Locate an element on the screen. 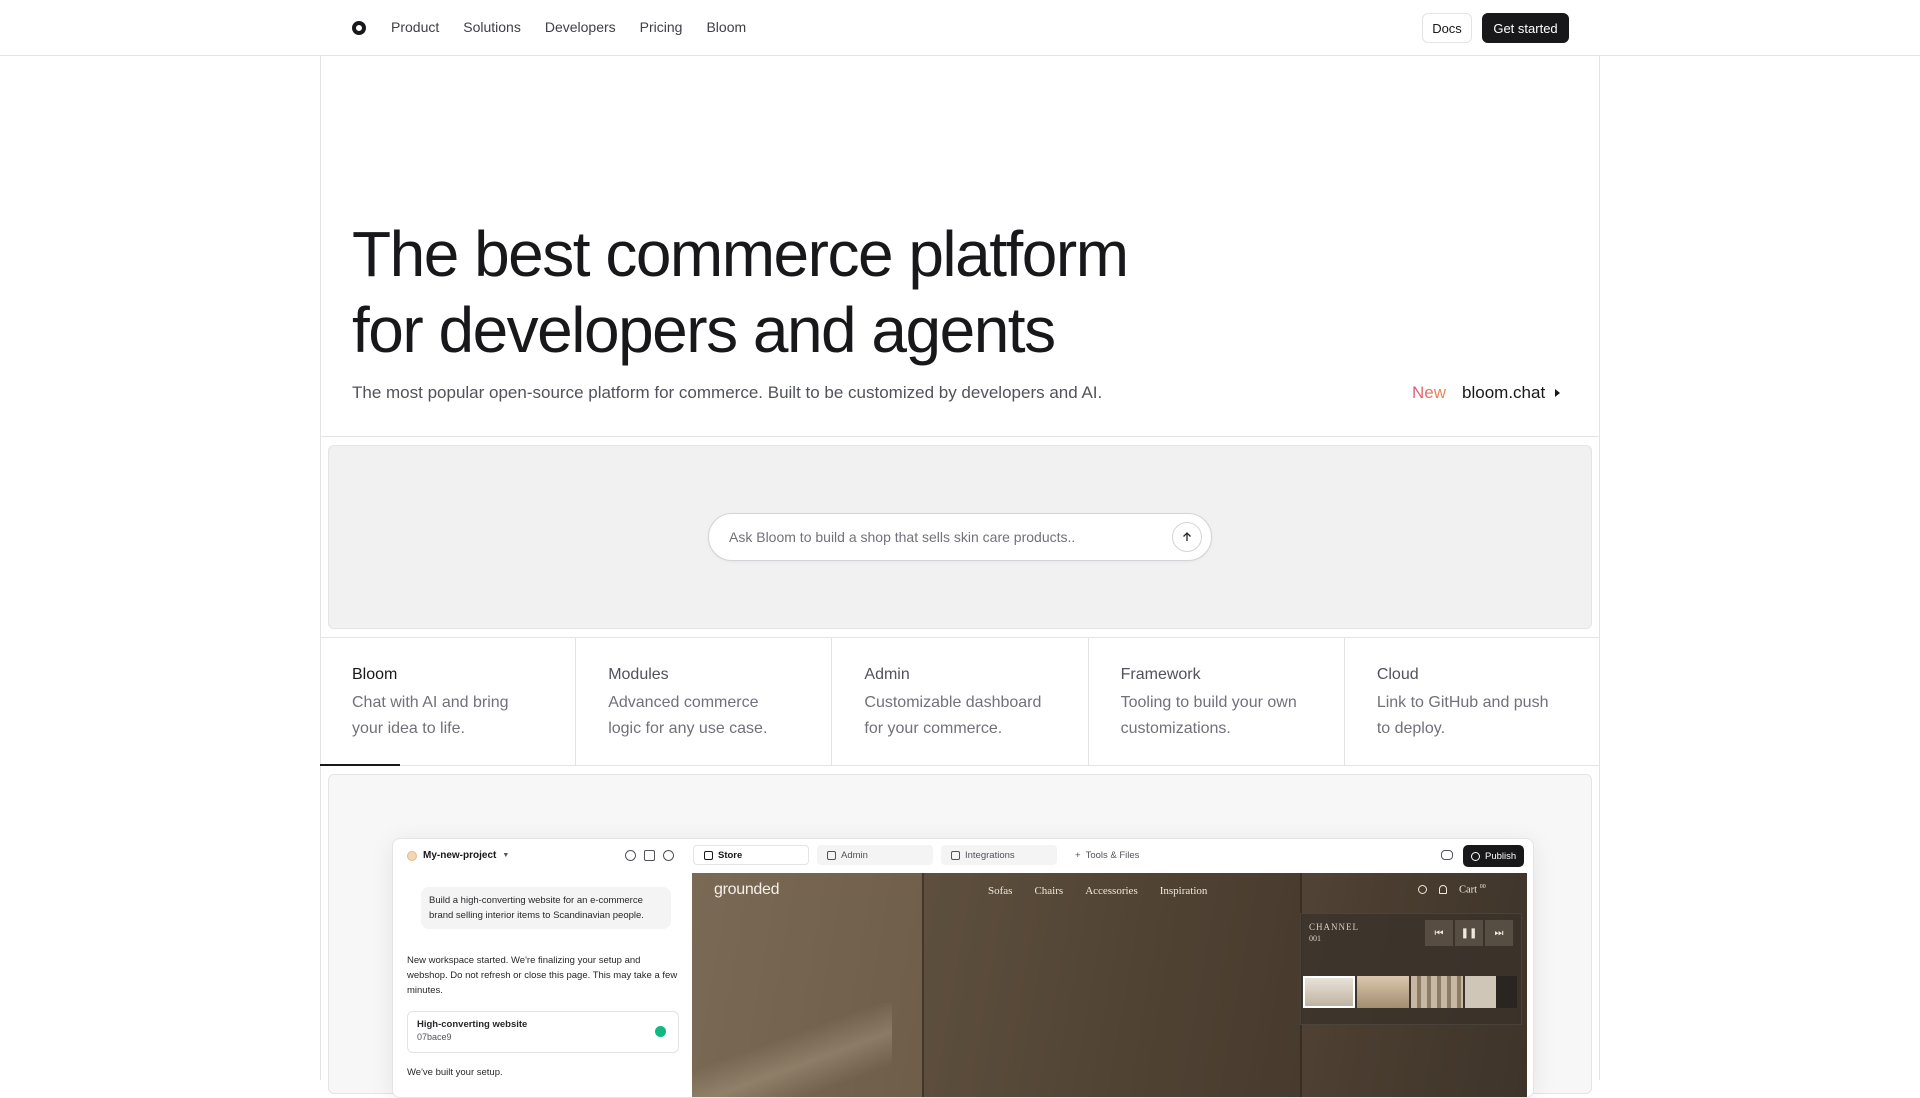 This screenshot has width=1920, height=1098. tab-desc: Tooling to build your own customizations. is located at coordinates (1216, 716).